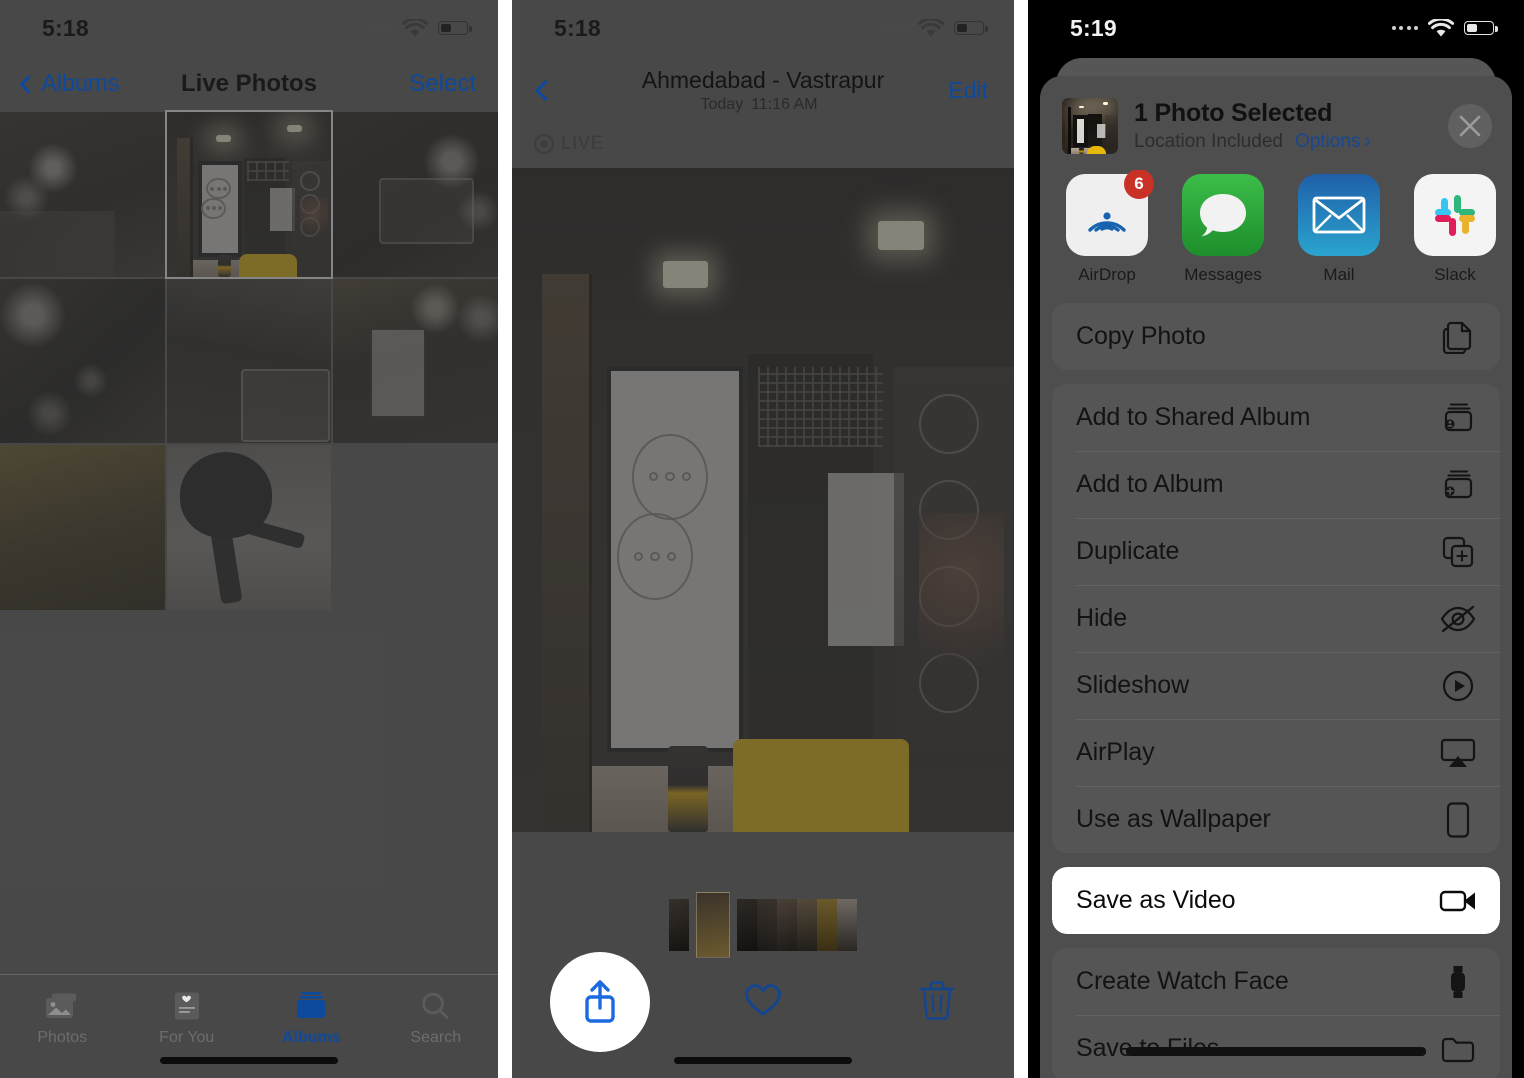  I want to click on edit-button: Edit, so click(968, 90).